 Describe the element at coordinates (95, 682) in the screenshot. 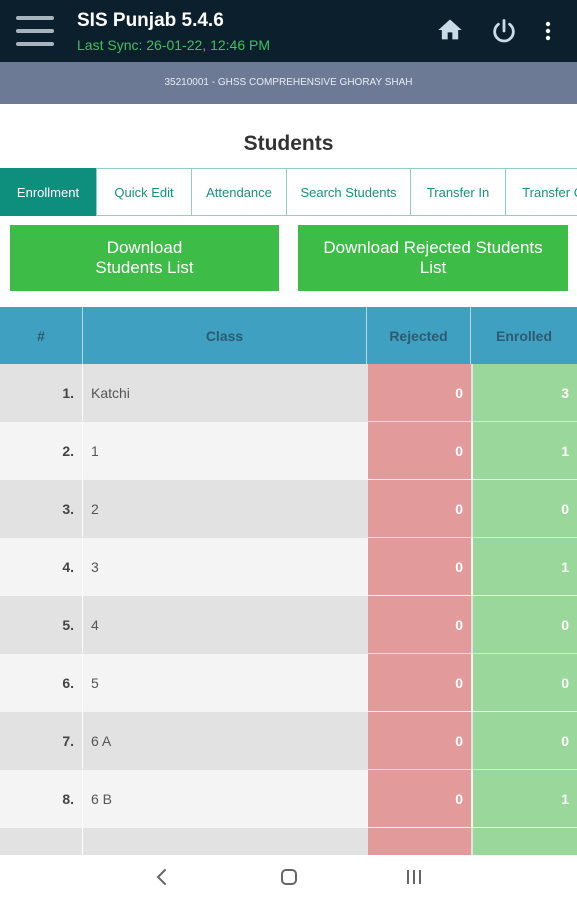

I see `row-class: 5` at that location.